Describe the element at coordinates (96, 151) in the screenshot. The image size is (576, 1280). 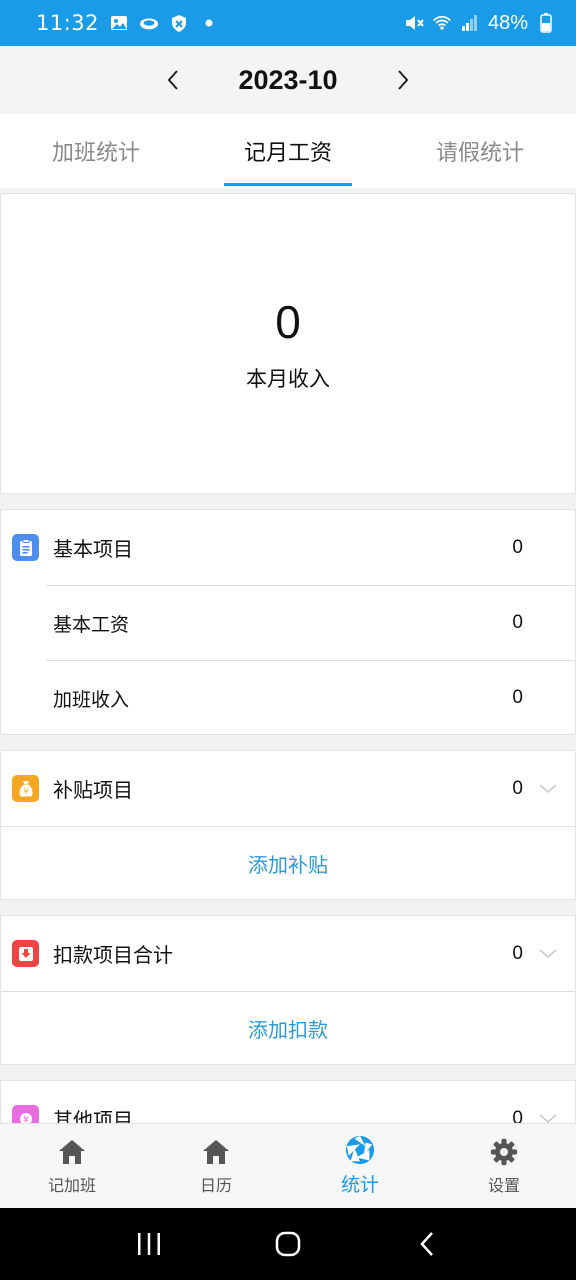
I see `tab-overtime-stats: 加班统计` at that location.